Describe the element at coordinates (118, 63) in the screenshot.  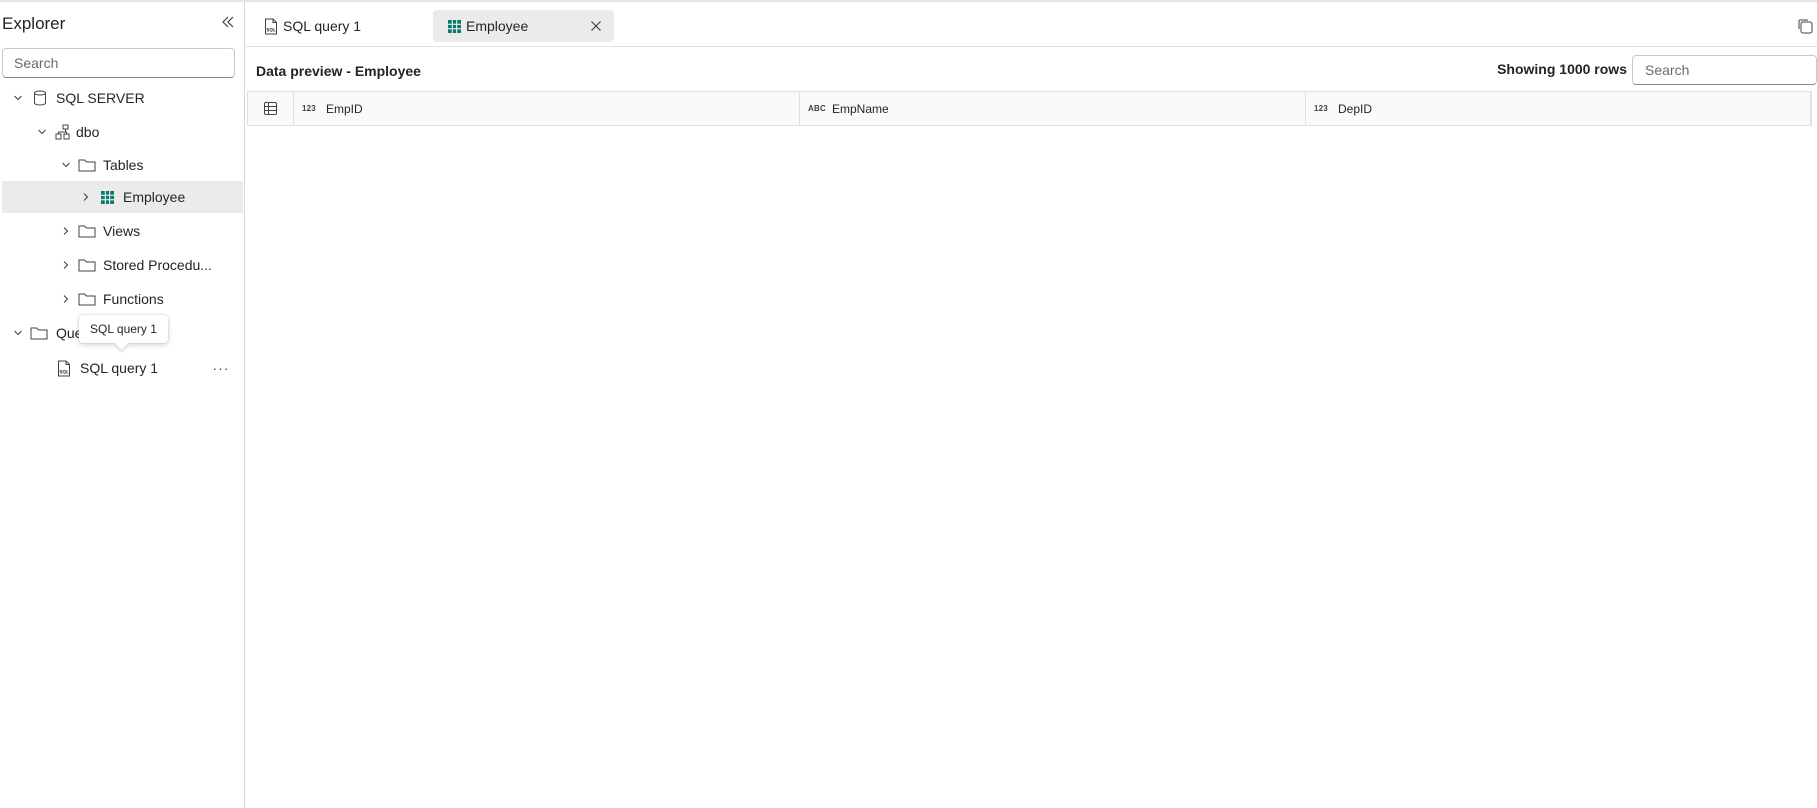
I see `explorer-search-input` at that location.